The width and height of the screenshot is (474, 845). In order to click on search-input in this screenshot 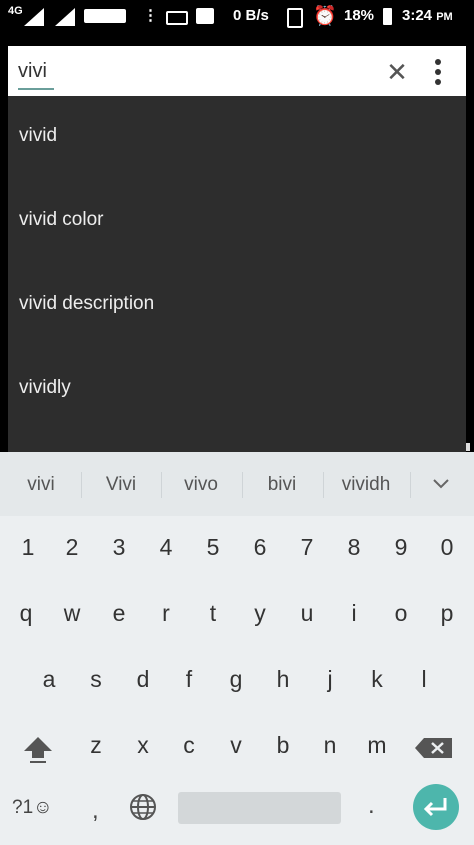, I will do `click(183, 71)`.